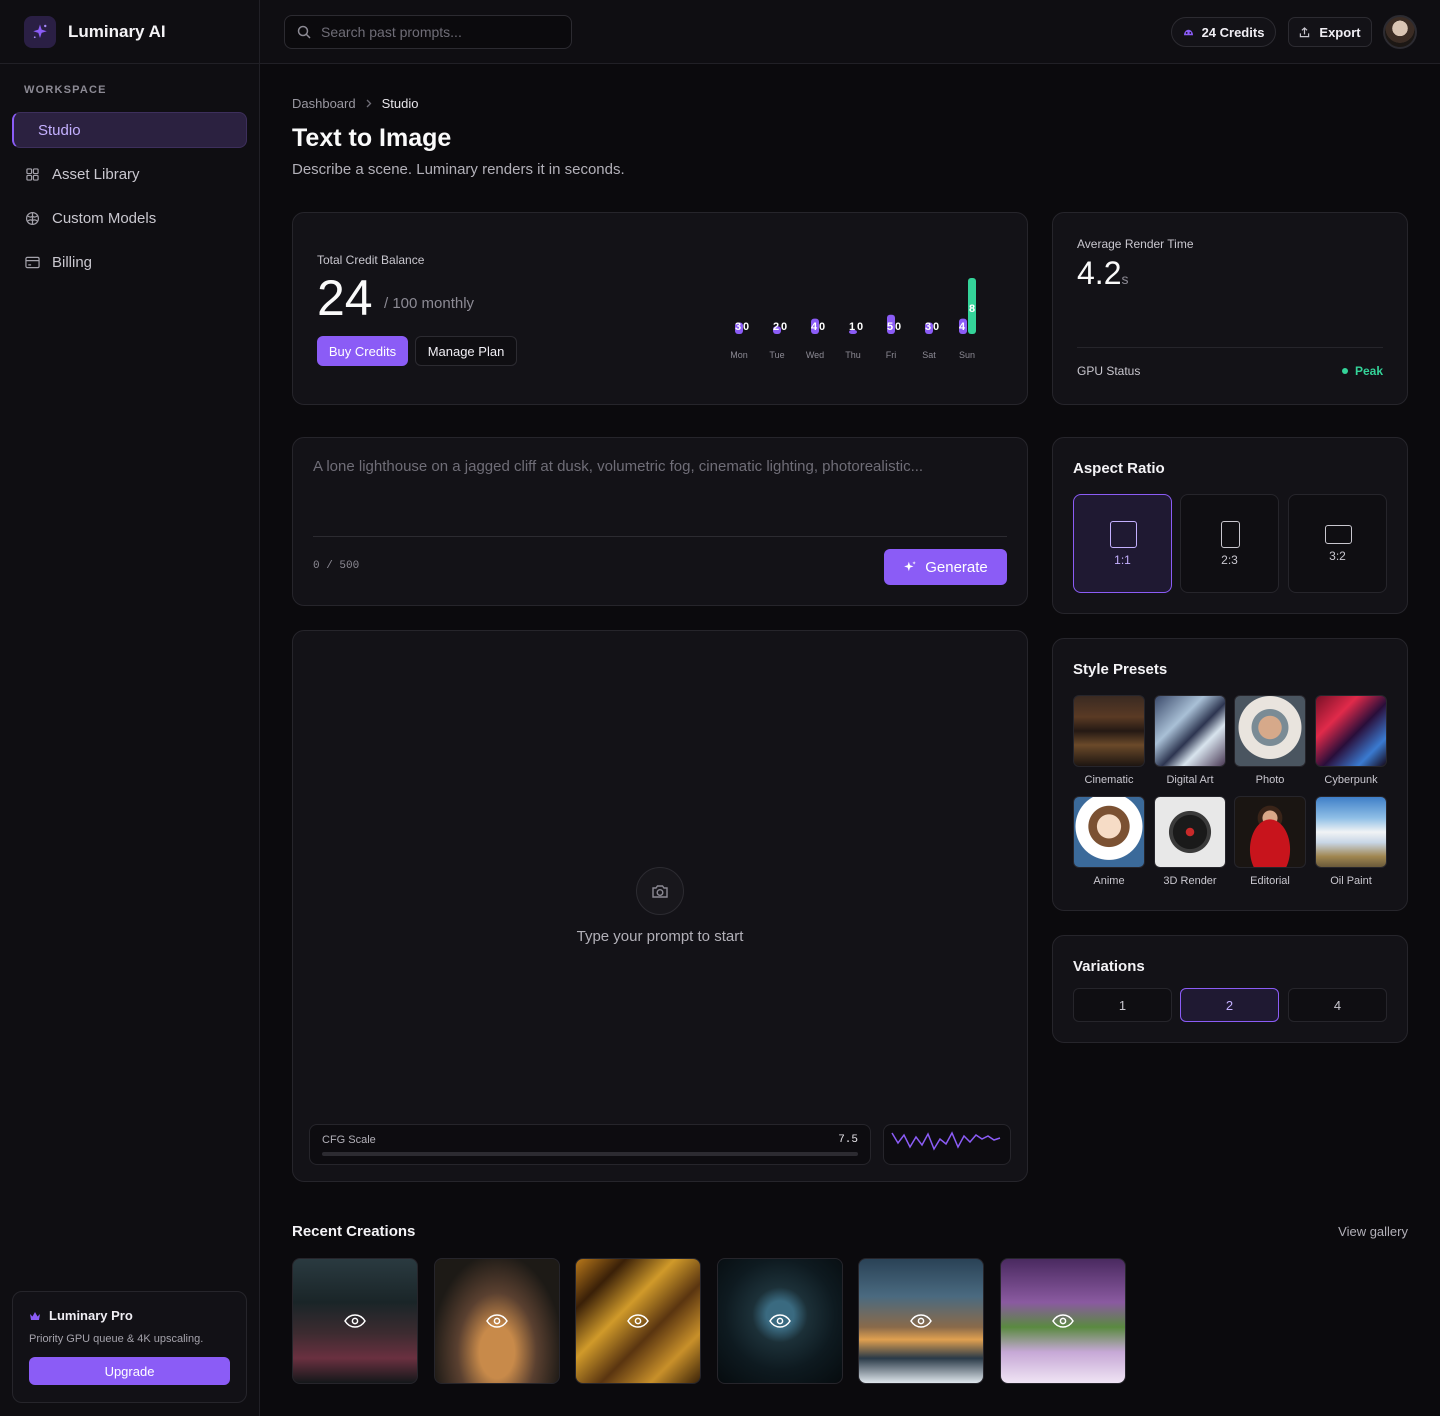 The width and height of the screenshot is (1440, 1416). What do you see at coordinates (104, 218) in the screenshot?
I see `sidebar-item-label: Custom Models` at bounding box center [104, 218].